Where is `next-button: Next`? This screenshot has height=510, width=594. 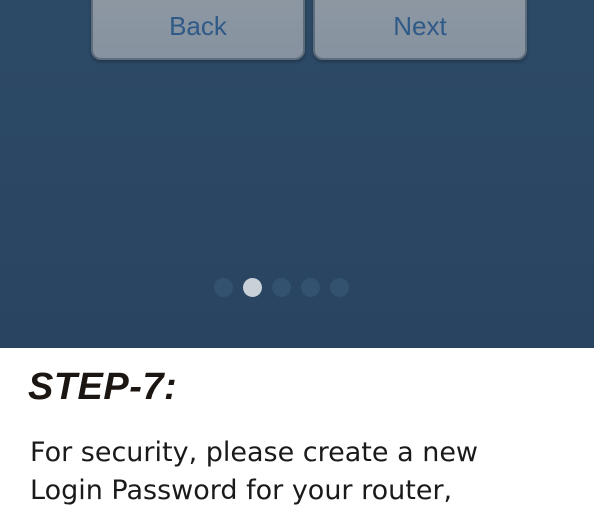
next-button: Next is located at coordinates (420, 30).